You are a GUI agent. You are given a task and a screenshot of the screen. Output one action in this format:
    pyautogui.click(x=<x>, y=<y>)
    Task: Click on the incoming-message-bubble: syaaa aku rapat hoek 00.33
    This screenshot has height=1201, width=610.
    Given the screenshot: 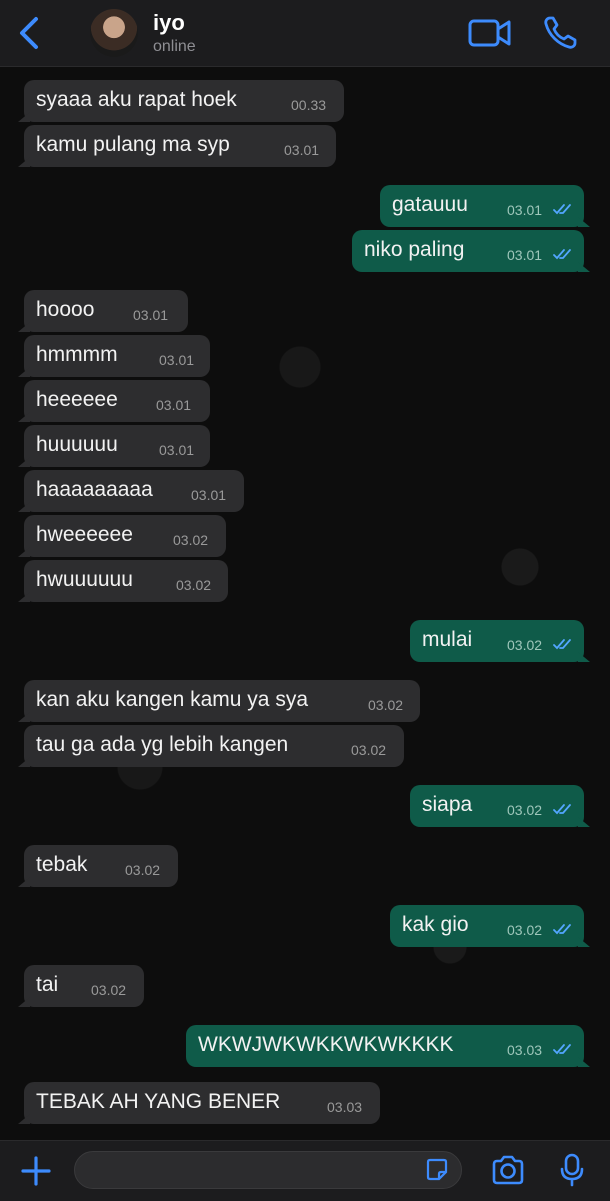 What is the action you would take?
    pyautogui.click(x=181, y=101)
    